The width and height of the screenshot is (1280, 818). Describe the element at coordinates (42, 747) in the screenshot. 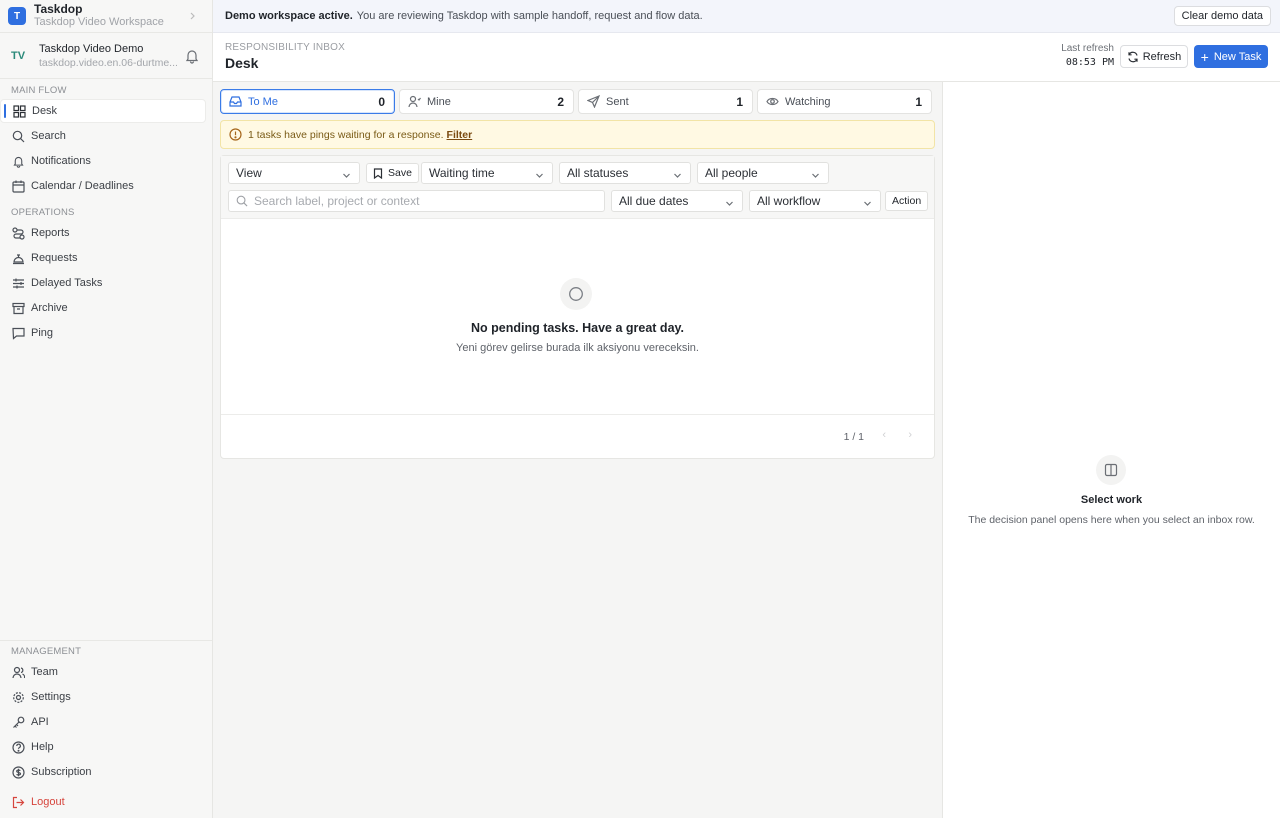

I see `sidebar-item-label: Help` at that location.